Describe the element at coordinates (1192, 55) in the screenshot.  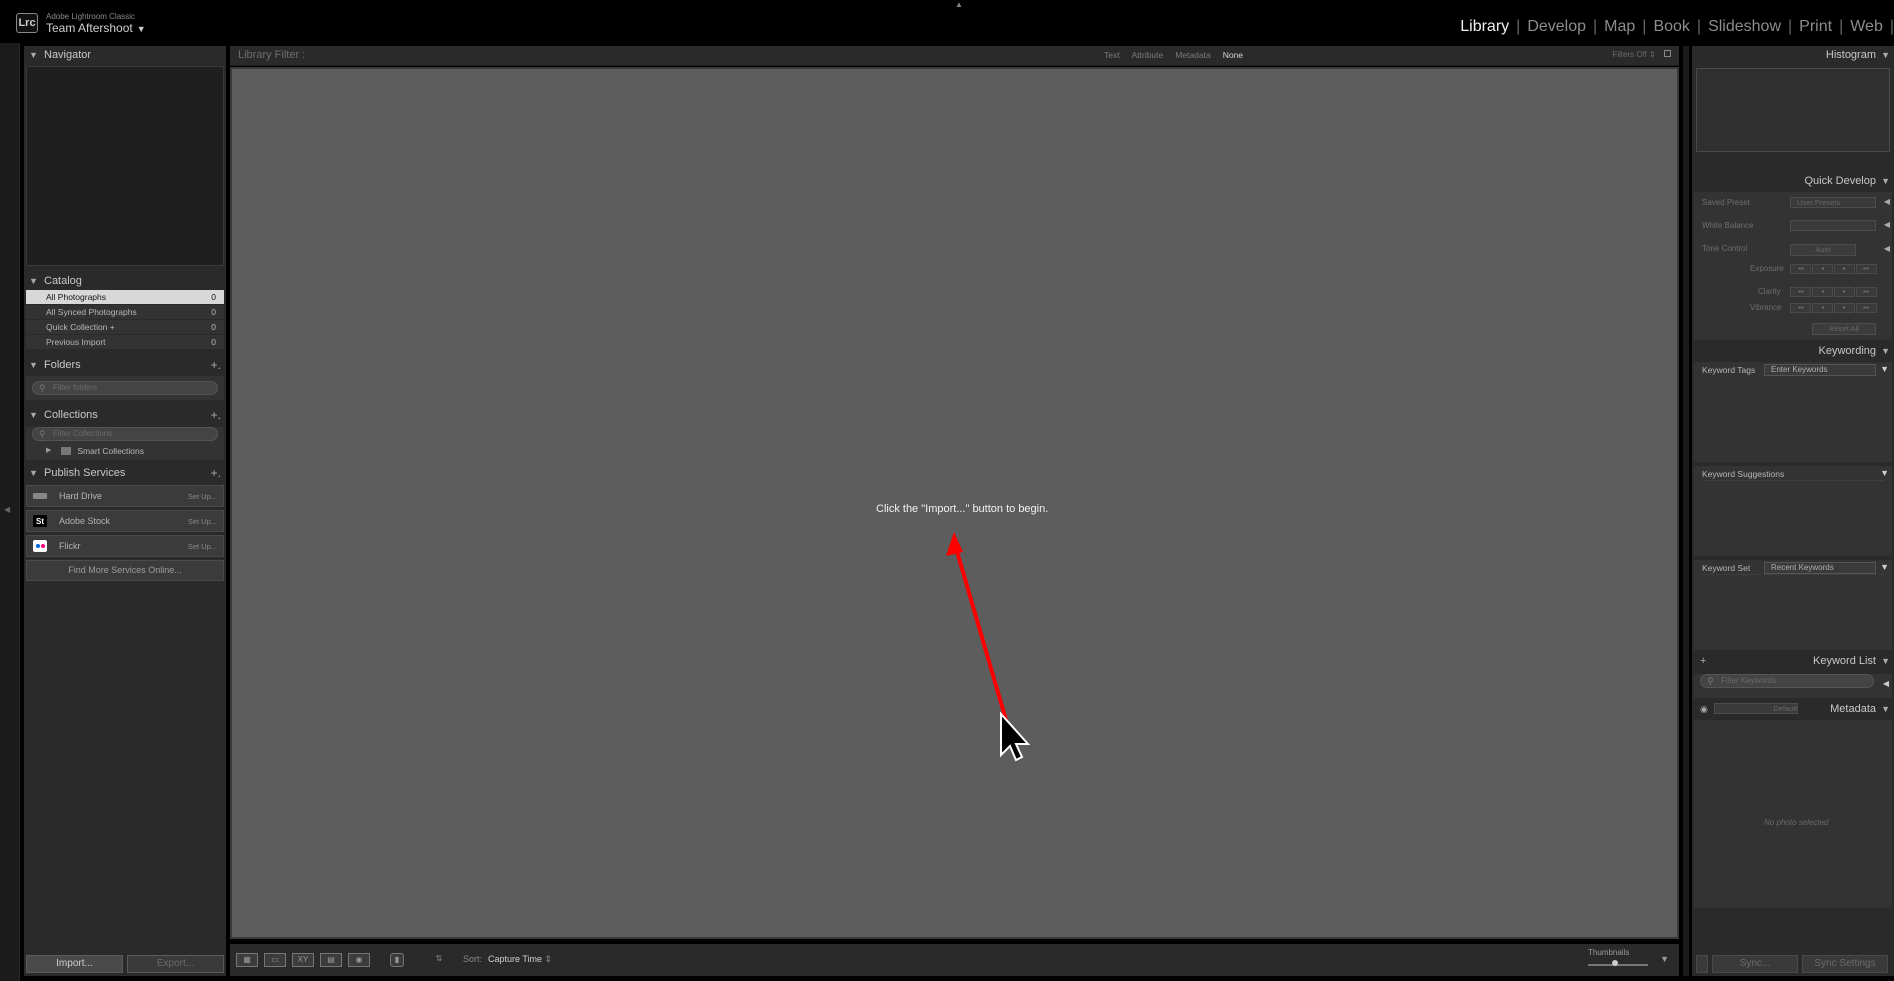
I see `filter-metadata-tab: Metadata` at that location.